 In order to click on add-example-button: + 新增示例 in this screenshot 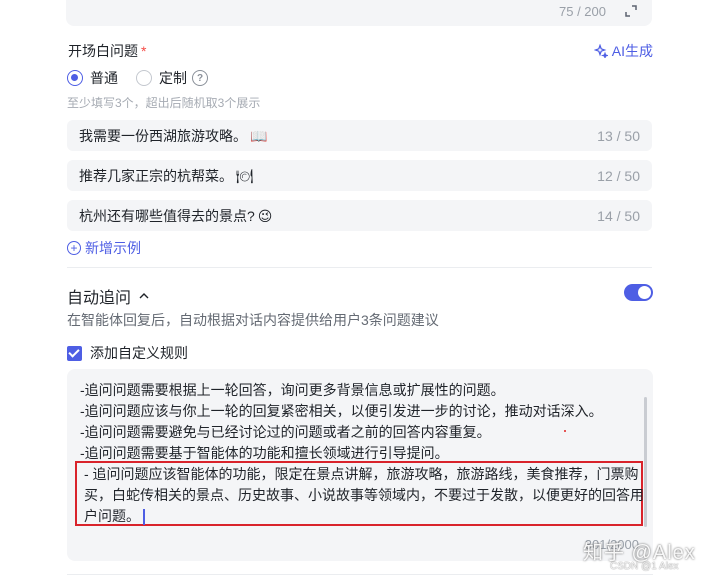, I will do `click(104, 248)`.